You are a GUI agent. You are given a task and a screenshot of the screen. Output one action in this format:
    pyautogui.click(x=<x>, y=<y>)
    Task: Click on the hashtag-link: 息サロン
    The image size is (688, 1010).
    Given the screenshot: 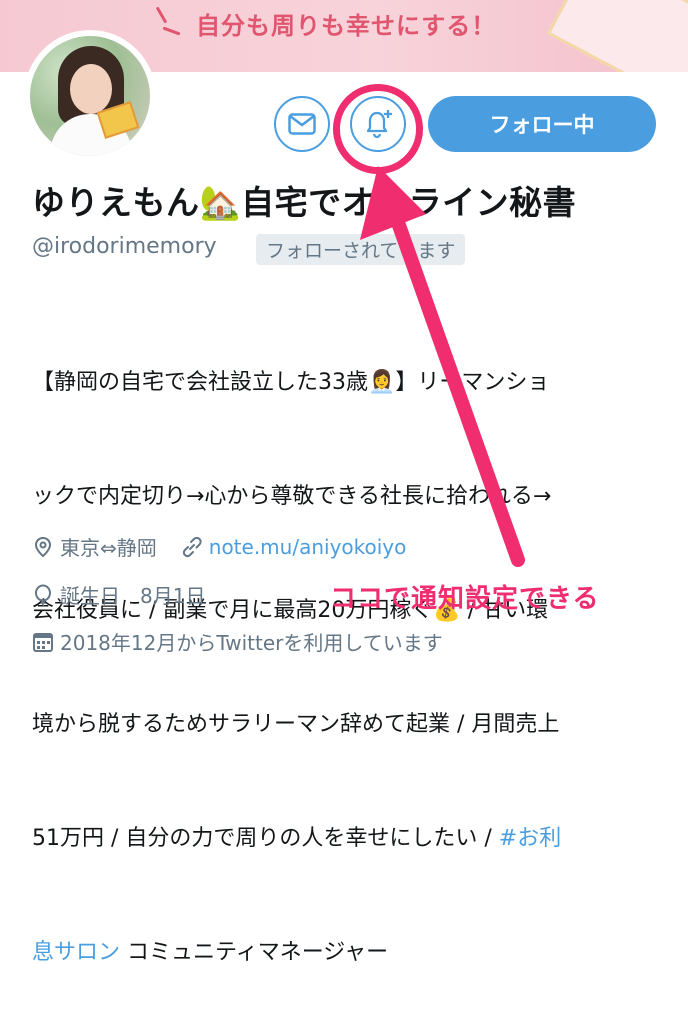 What is the action you would take?
    pyautogui.click(x=76, y=952)
    